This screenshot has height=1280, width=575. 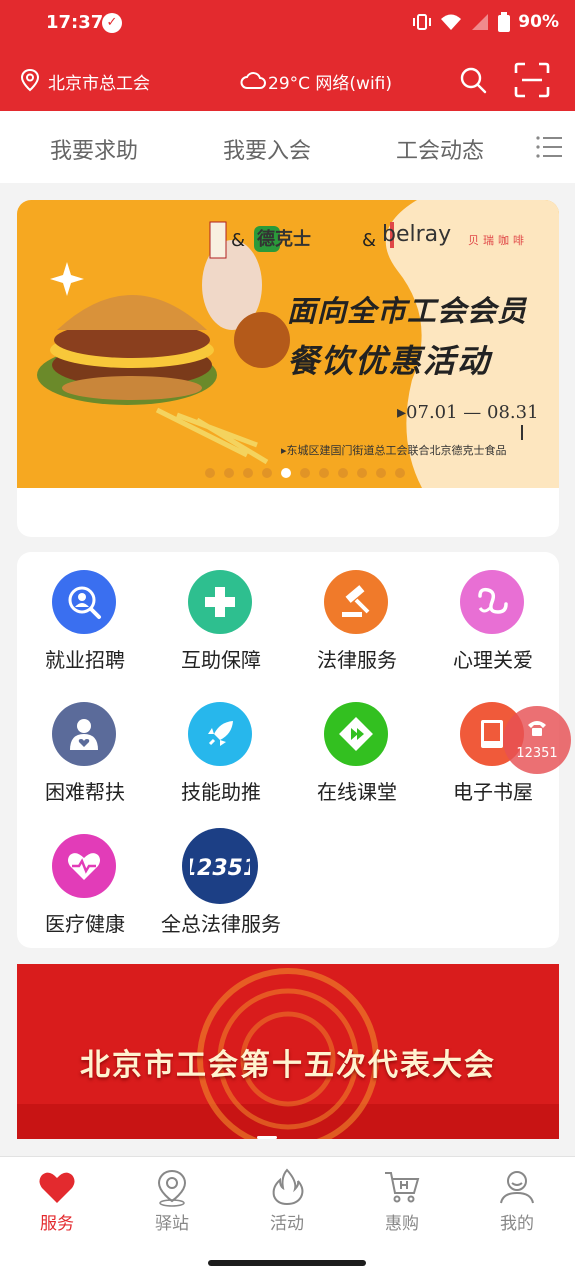 I want to click on map-pin-icon, so click(x=172, y=1188).